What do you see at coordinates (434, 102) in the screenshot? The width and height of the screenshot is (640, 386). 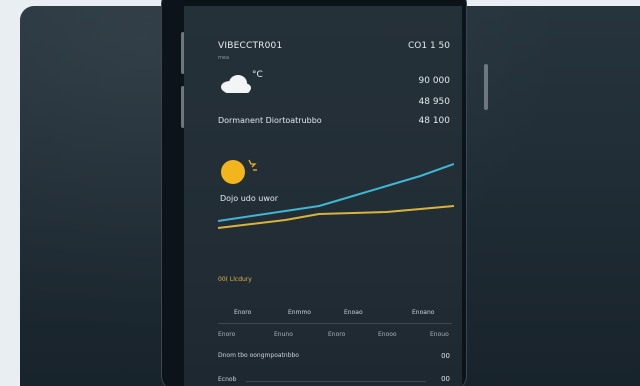 I see `weather-value-2: 48 950` at bounding box center [434, 102].